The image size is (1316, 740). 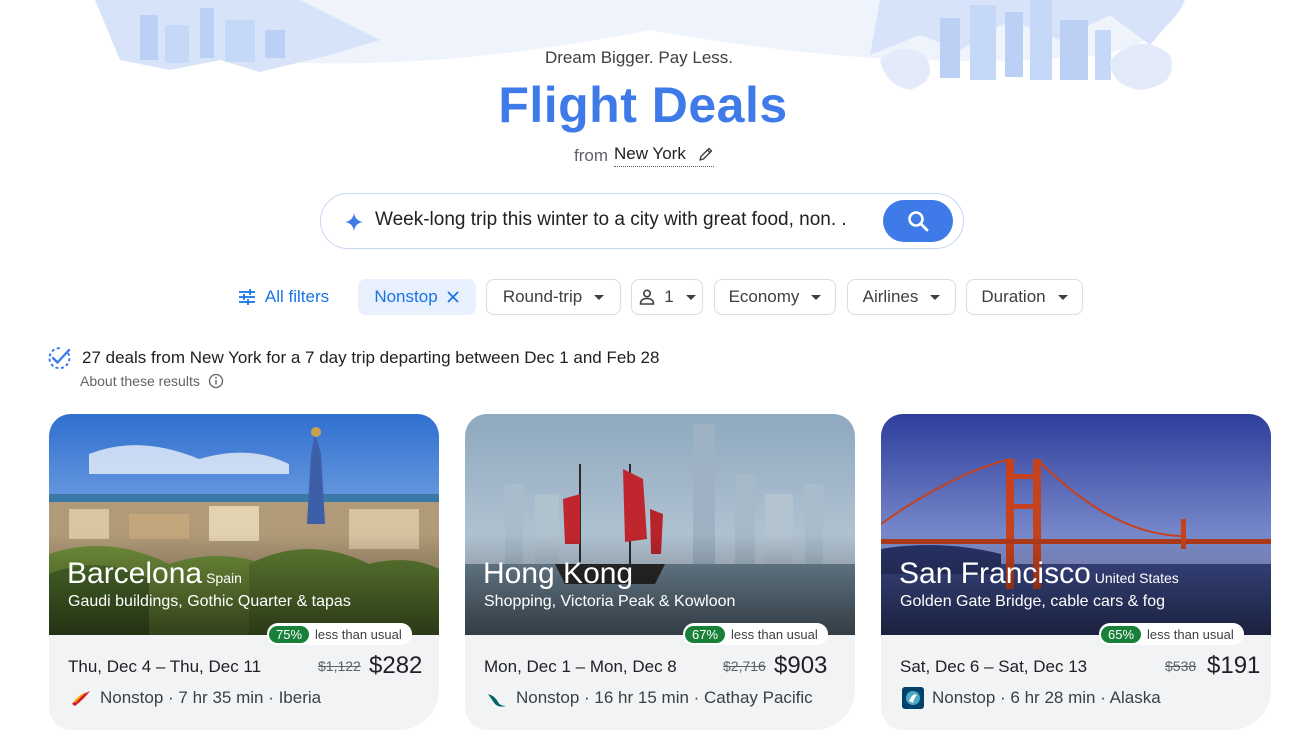 What do you see at coordinates (744, 666) in the screenshot?
I see `original-price: $2,716` at bounding box center [744, 666].